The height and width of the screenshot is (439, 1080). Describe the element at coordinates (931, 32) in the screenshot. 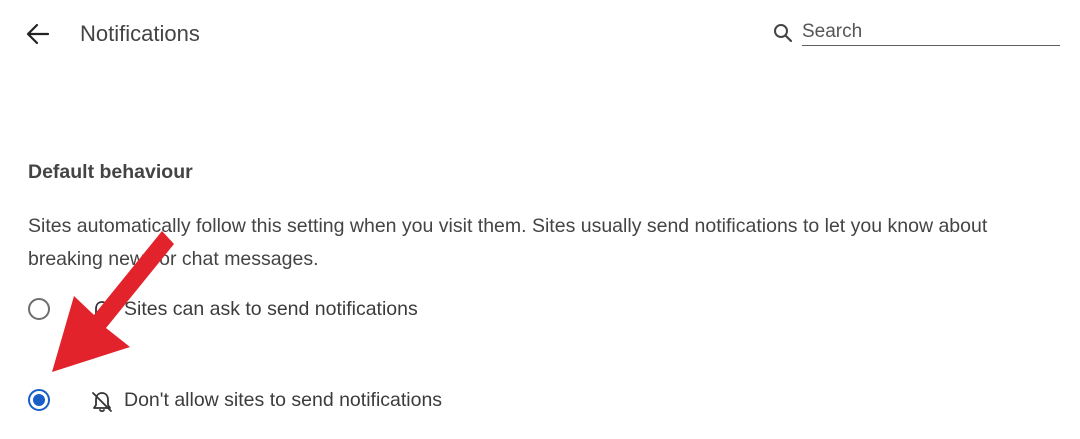

I see `search-input` at that location.